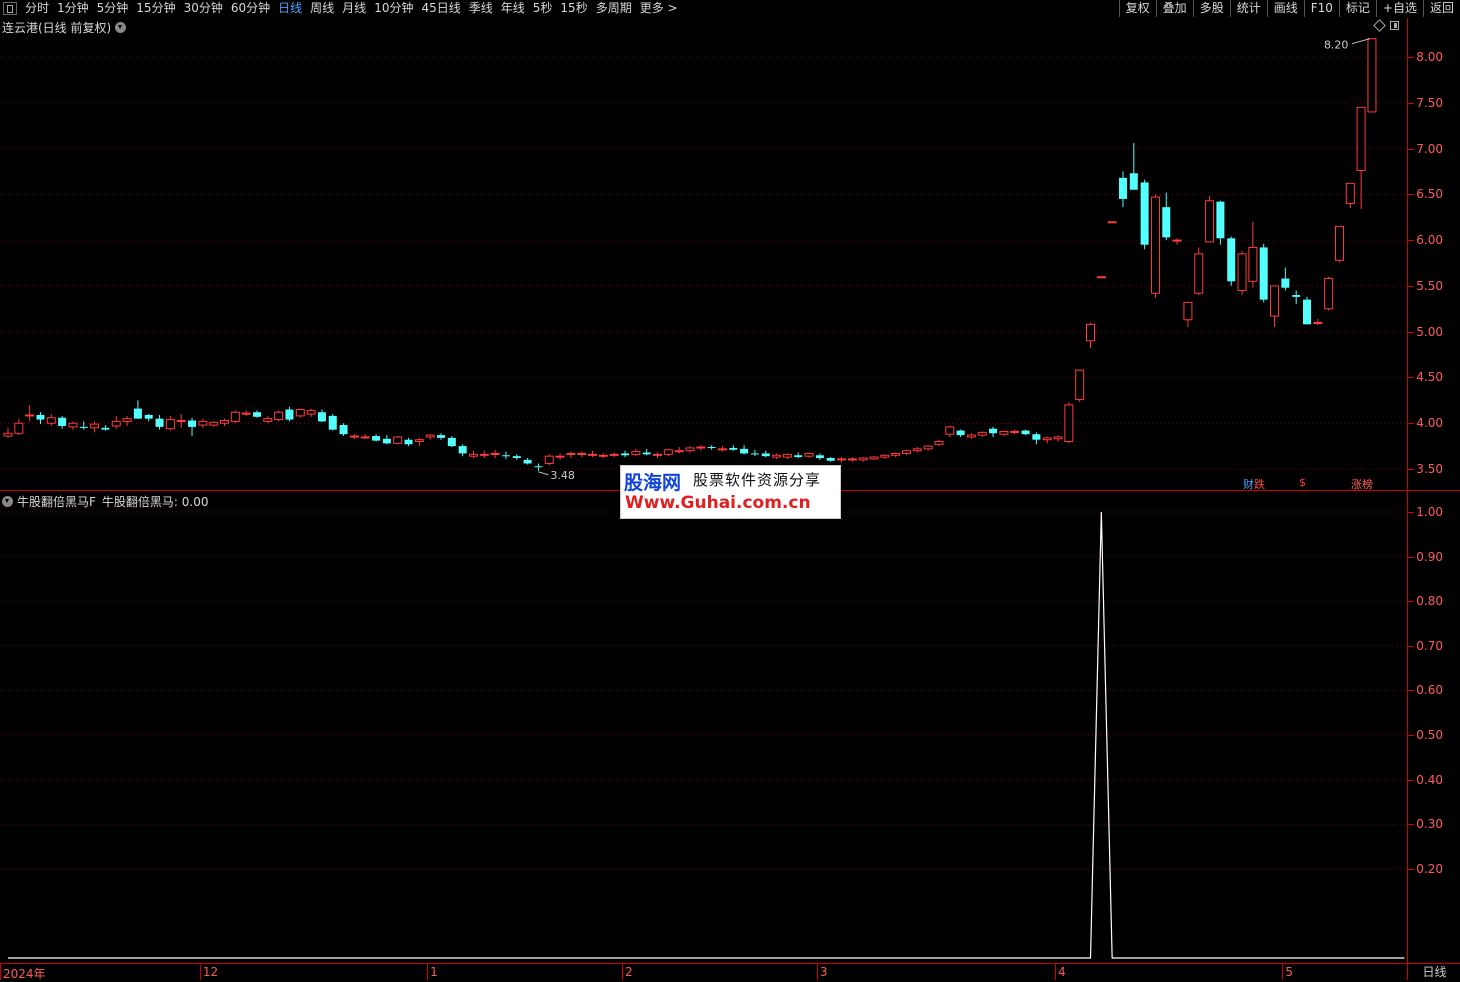 Image resolution: width=1460 pixels, height=982 pixels. What do you see at coordinates (1362, 484) in the screenshot?
I see `limit-up-marker: 涨榜` at bounding box center [1362, 484].